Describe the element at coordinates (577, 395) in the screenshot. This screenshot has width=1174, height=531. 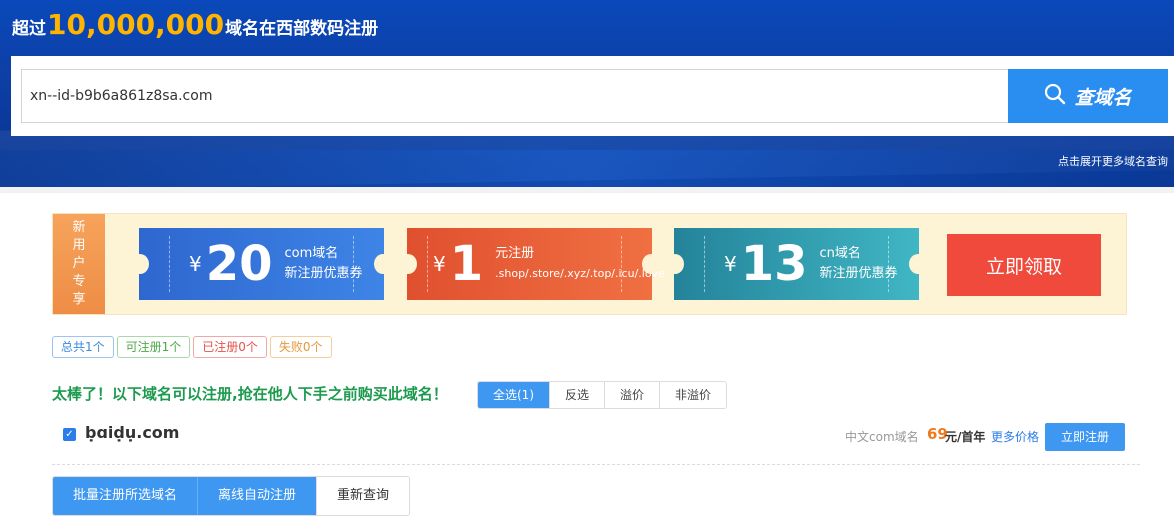
I see `filter-invert: 反选` at that location.